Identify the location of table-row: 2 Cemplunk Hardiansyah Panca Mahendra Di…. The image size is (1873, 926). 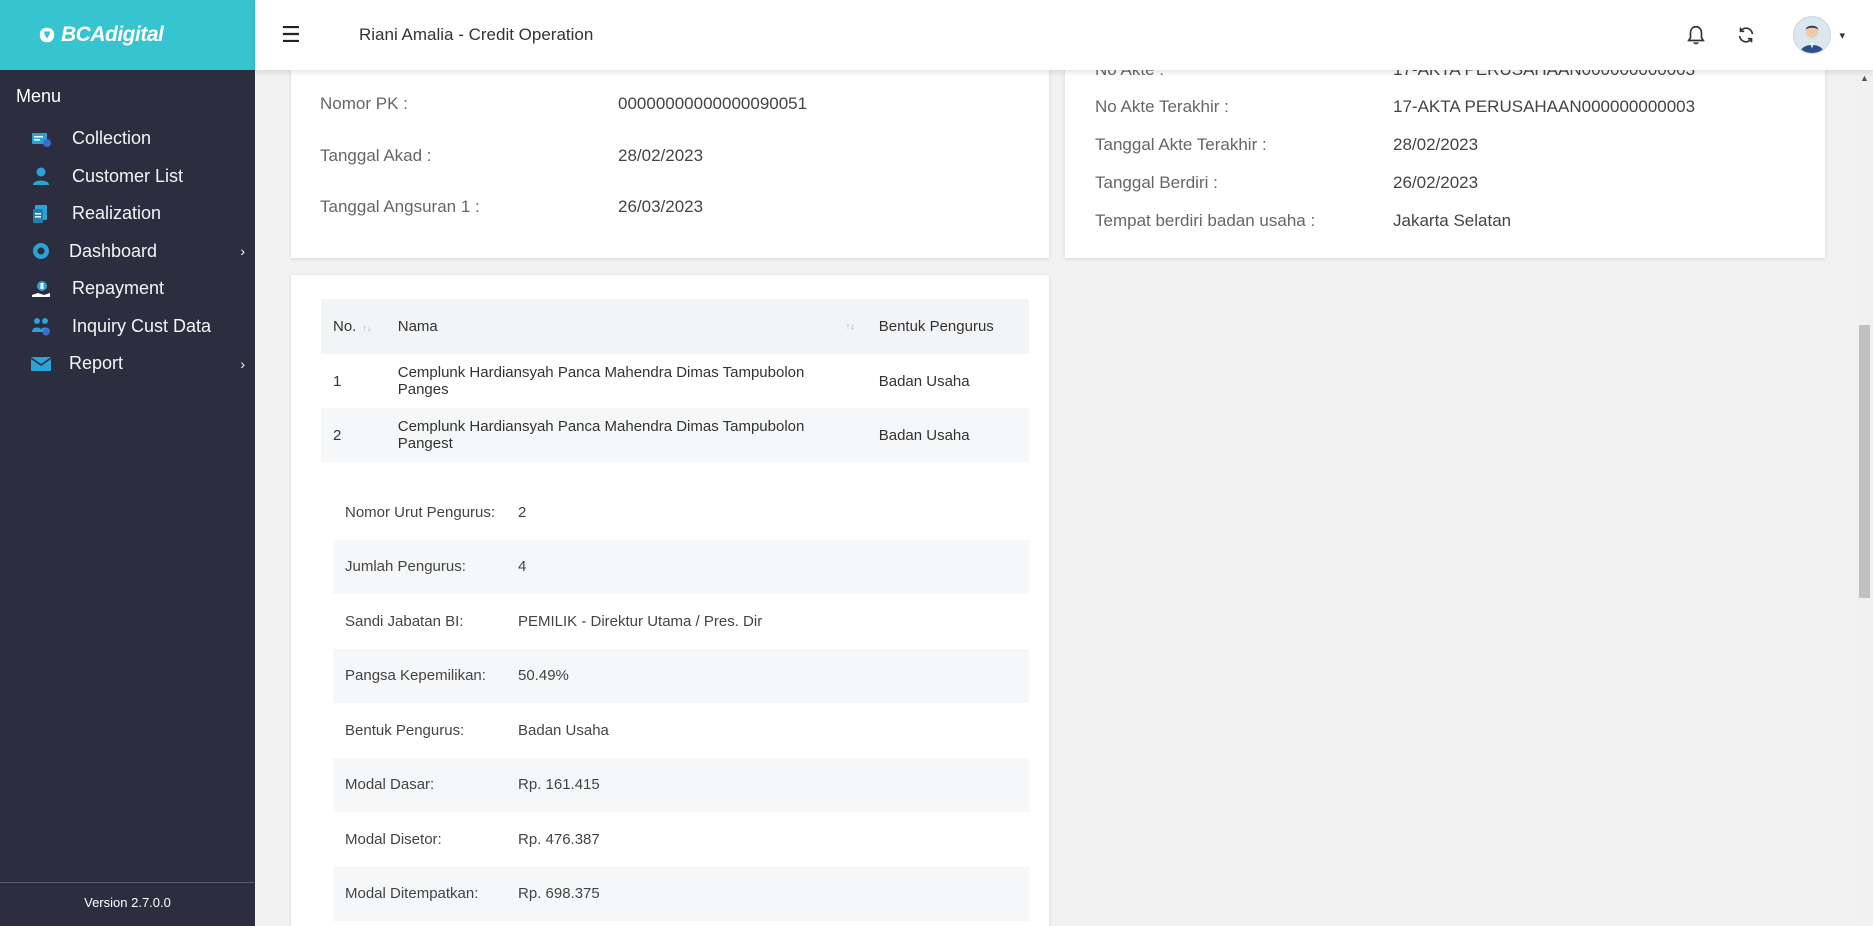
(675, 435).